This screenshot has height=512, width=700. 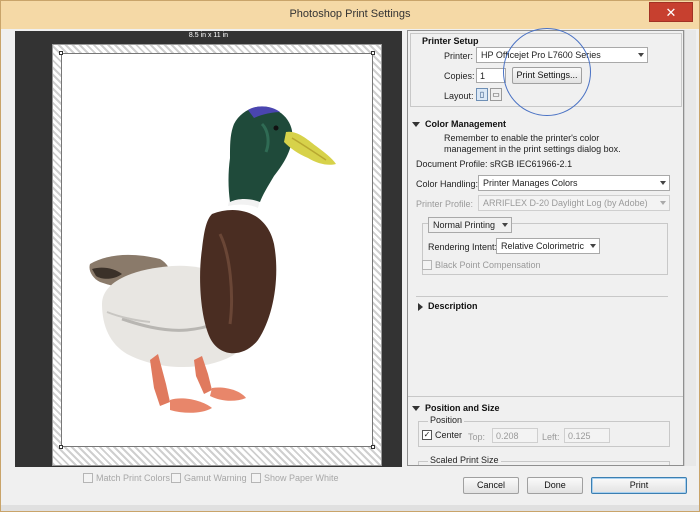 I want to click on printer-profile-select: ARRIFLEX D-20 Daylight Log (by Adobe), so click(x=574, y=203).